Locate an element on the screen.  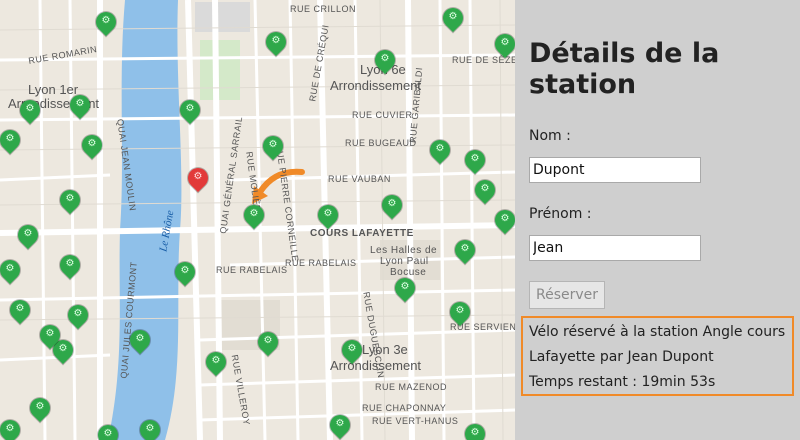
prenom-input is located at coordinates (615, 248).